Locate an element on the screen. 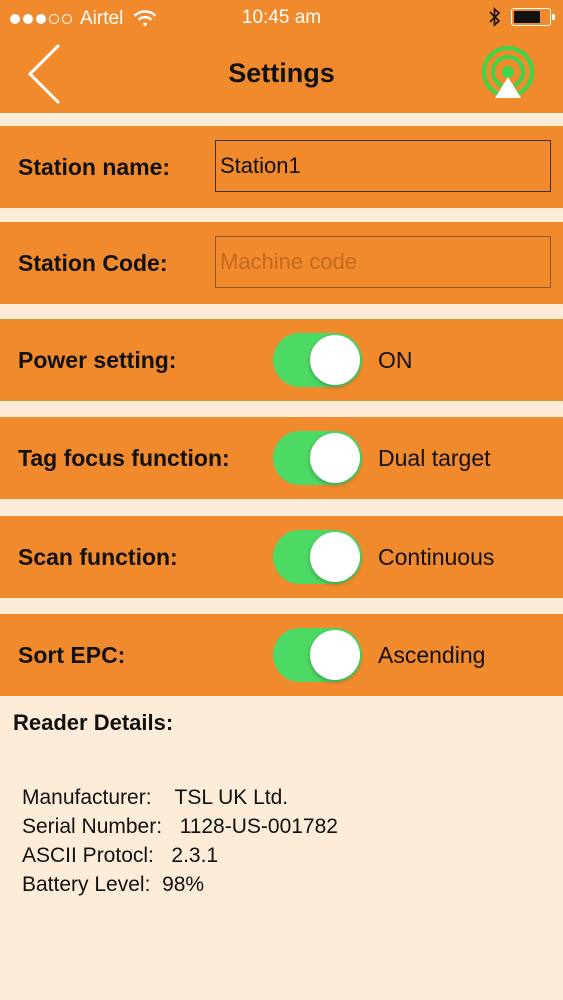  sort-epc-row: Sort EPC: Ascending is located at coordinates (281, 655).